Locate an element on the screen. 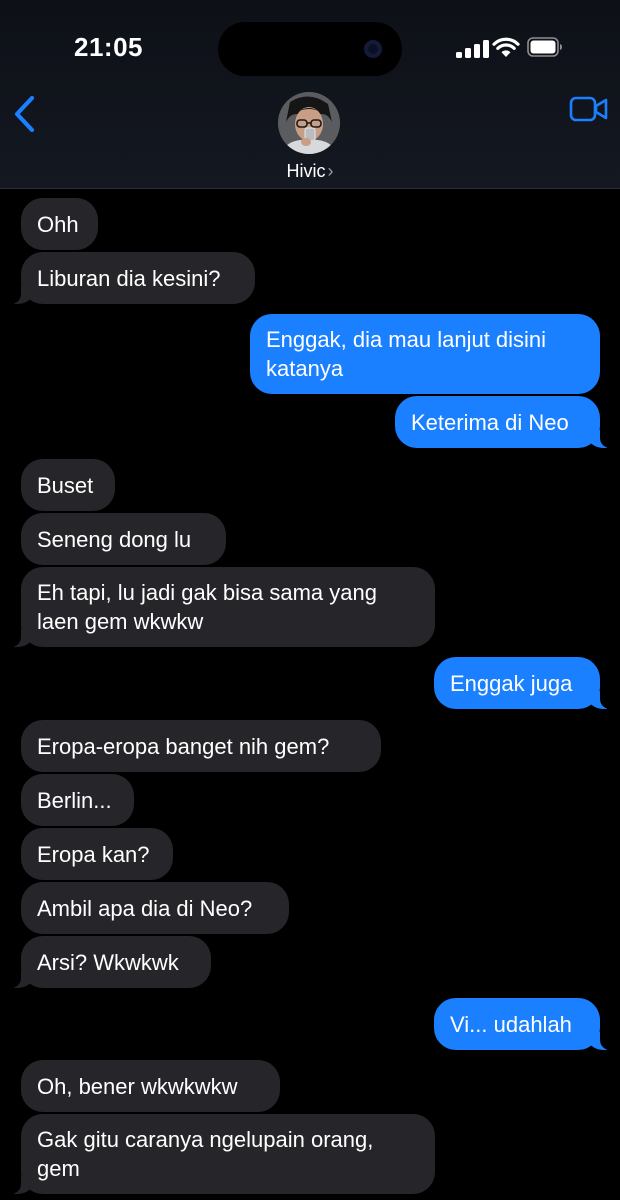 Image resolution: width=620 pixels, height=1200 pixels. video-camera-icon is located at coordinates (589, 109).